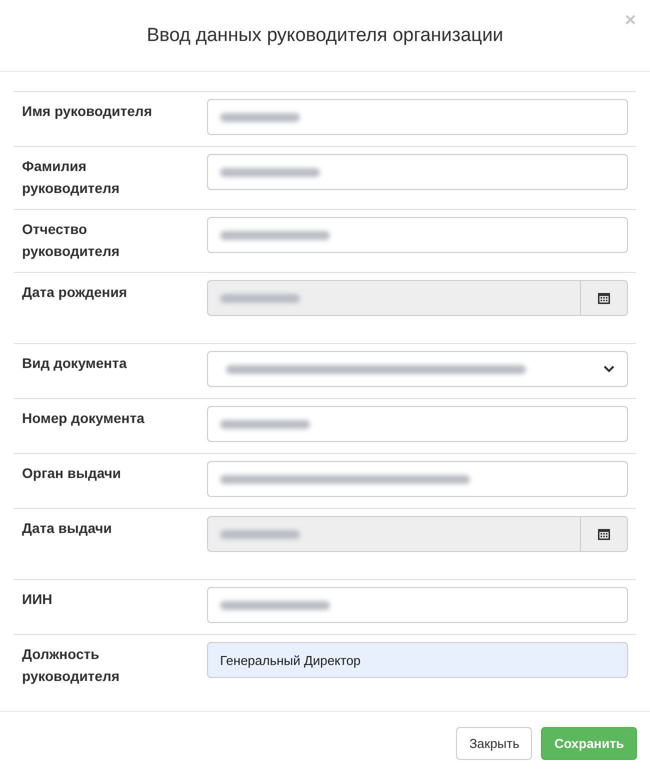 The height and width of the screenshot is (774, 650). What do you see at coordinates (325, 35) in the screenshot?
I see `dialog-title: Ввод данных руководителя организации` at bounding box center [325, 35].